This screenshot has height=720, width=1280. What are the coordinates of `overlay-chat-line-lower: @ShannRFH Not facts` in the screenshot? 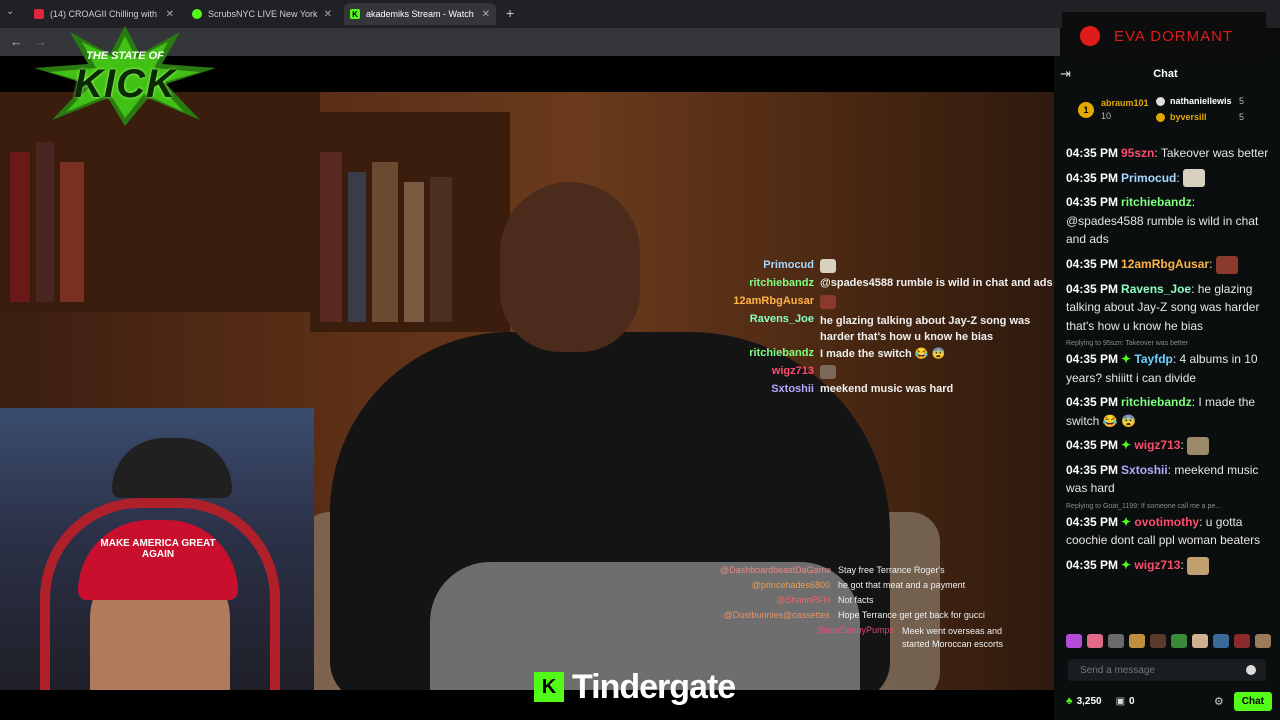 It's located at (796, 600).